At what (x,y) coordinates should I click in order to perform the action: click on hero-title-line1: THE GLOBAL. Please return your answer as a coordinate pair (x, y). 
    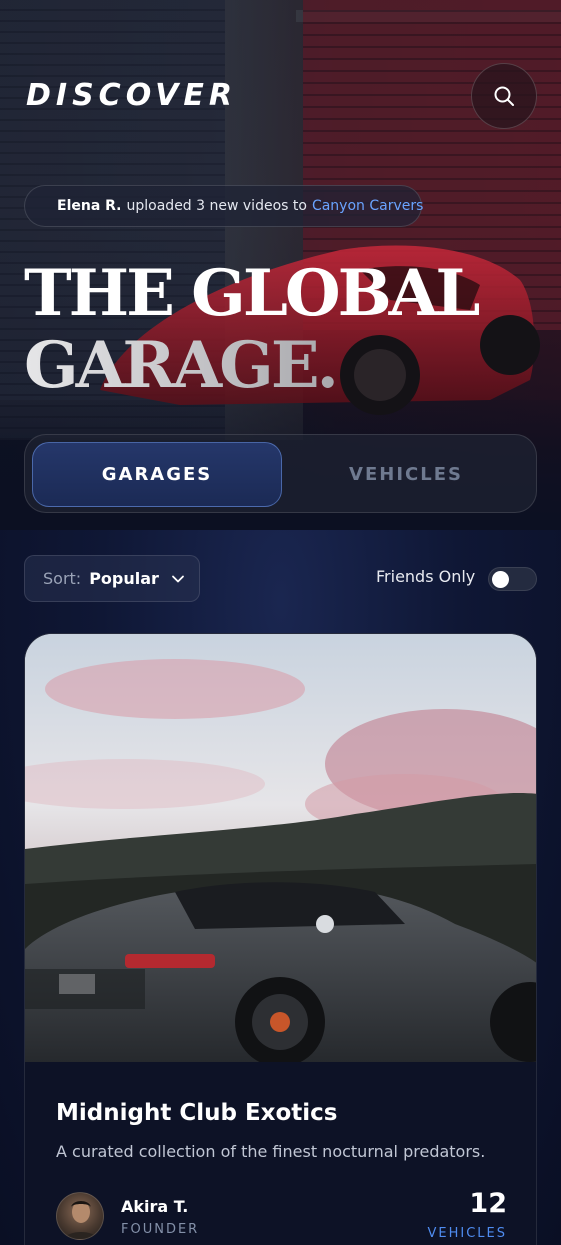
    Looking at the image, I should click on (252, 293).